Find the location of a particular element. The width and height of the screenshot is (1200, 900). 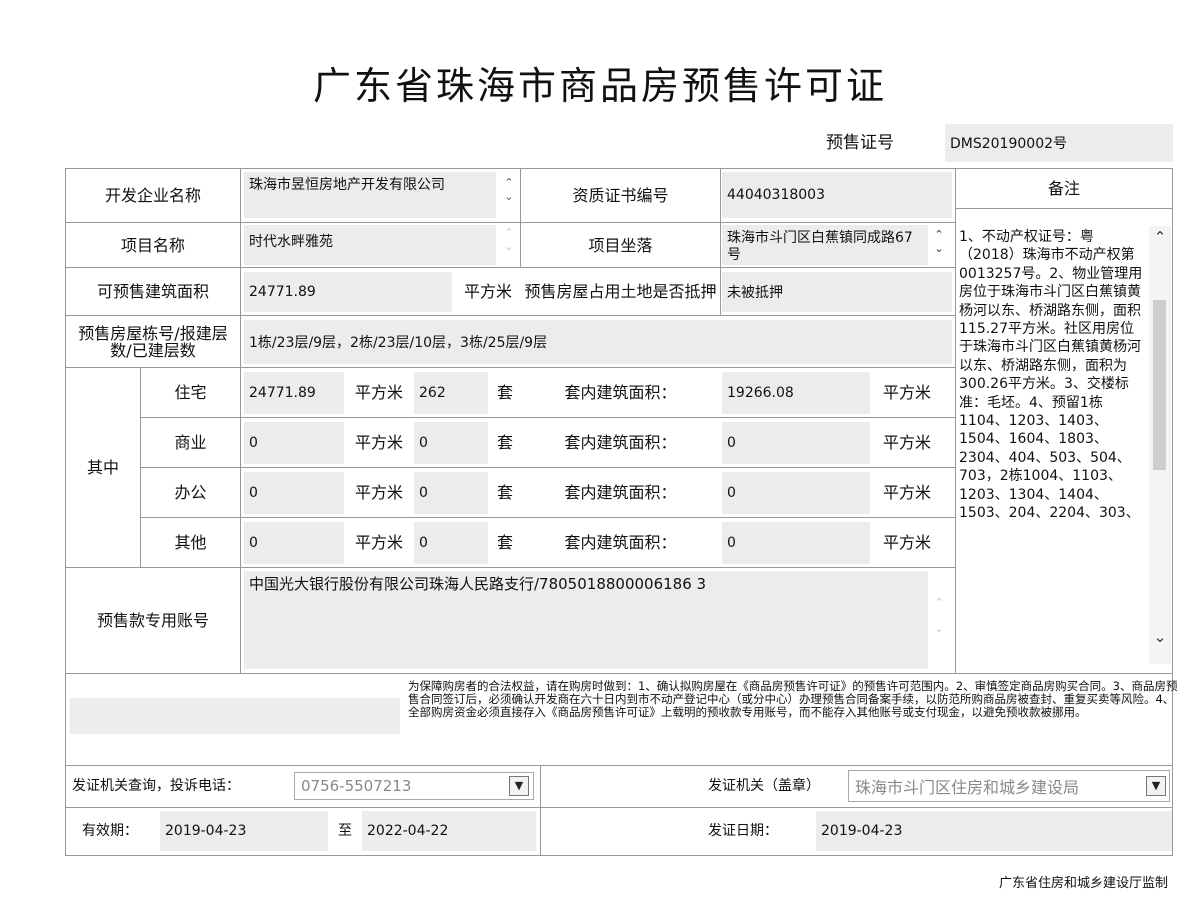

footer-text: 广东省住房和城乡建设厅监制 is located at coordinates (1083, 883).